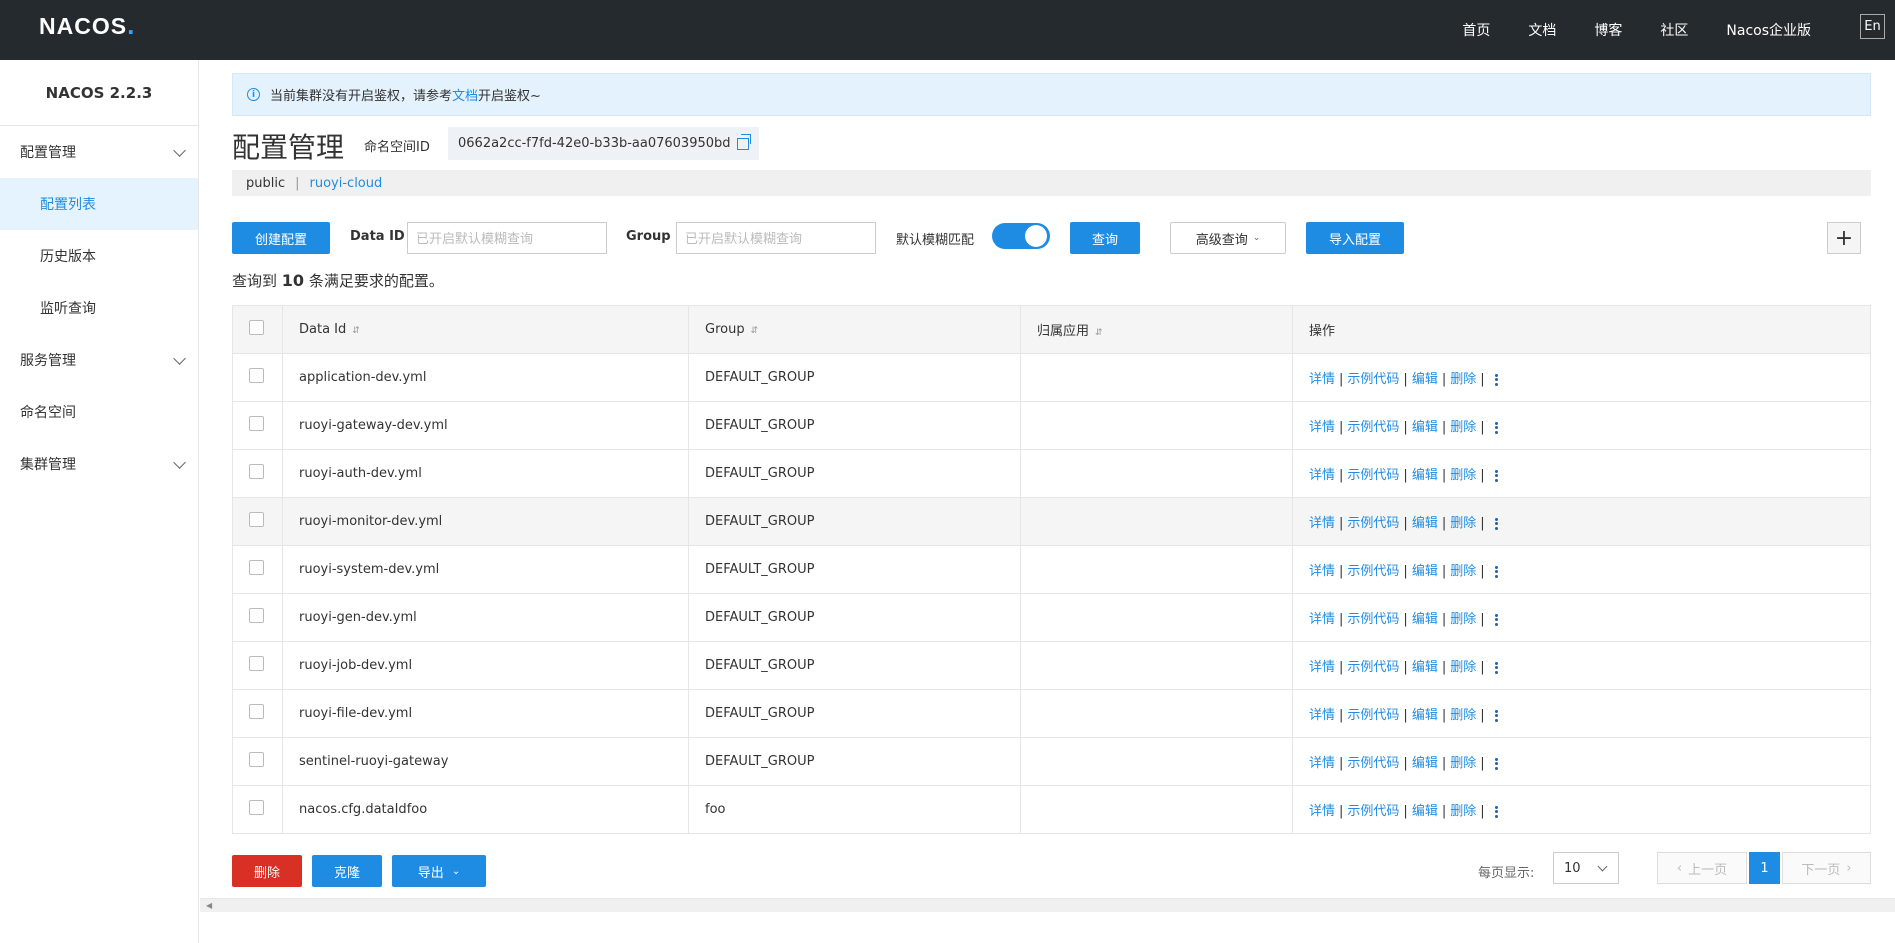 This screenshot has height=943, width=1895. I want to click on plus-button: +, so click(1844, 238).